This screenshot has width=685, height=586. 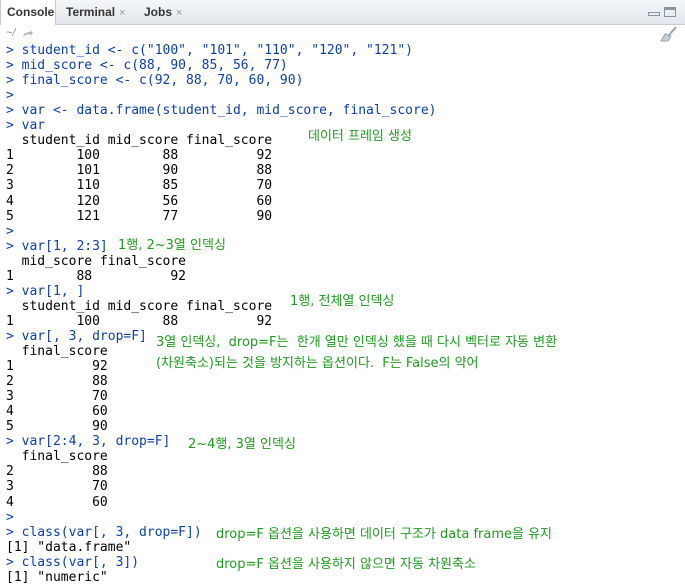 I want to click on annotation-note: 1행, 전체열 인덱싱, so click(x=342, y=301).